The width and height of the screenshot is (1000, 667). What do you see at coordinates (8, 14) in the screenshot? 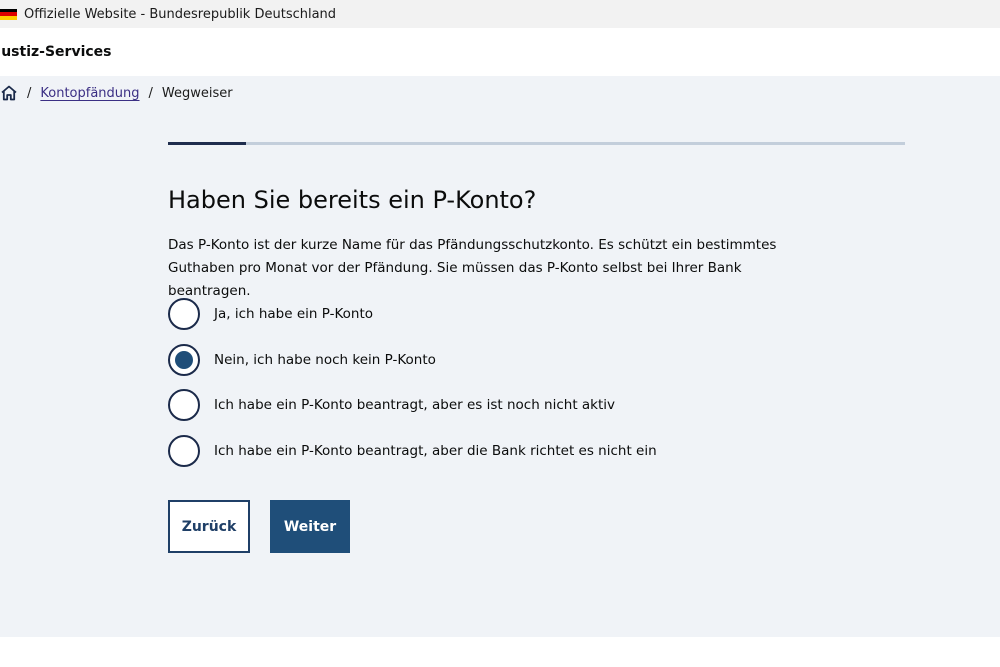
I see `german-flag-icon` at bounding box center [8, 14].